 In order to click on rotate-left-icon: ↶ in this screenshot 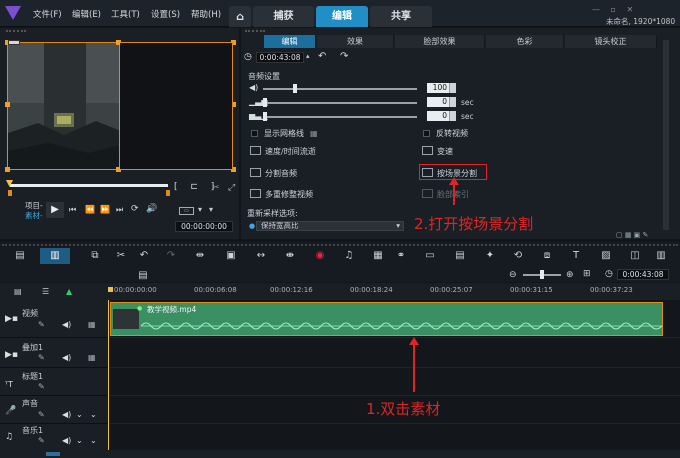, I will do `click(322, 56)`.